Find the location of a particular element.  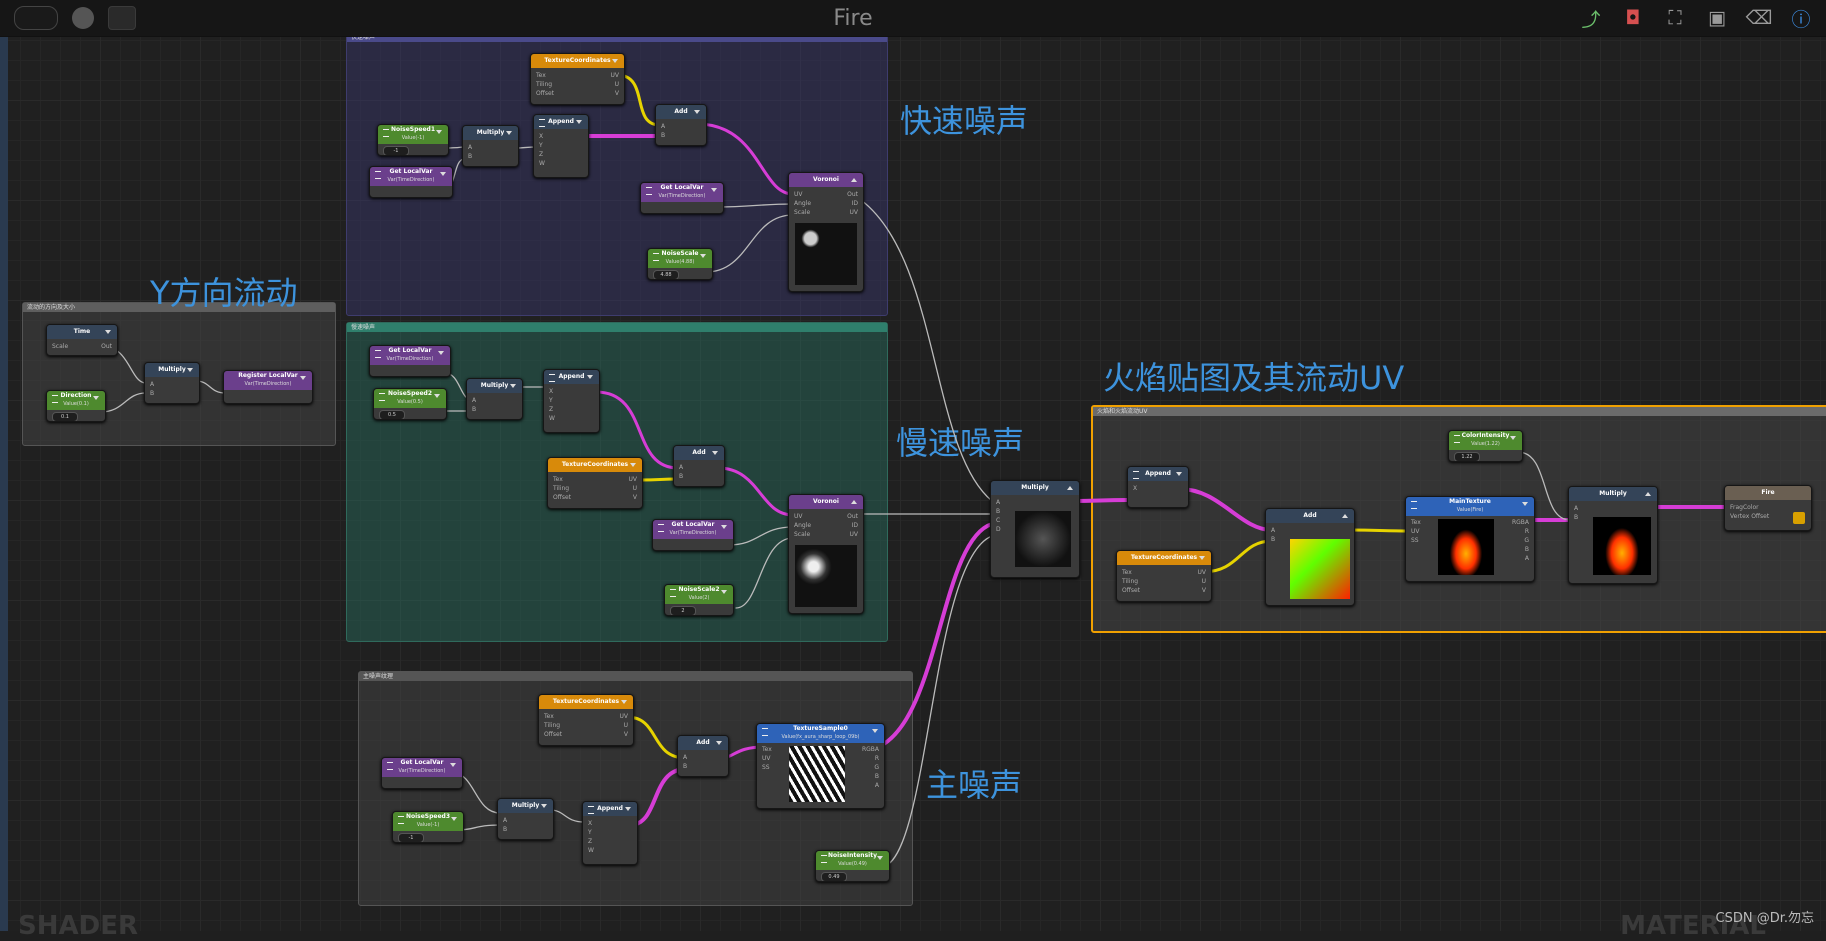

node-slow-texcoords: TextureCoordinates Tex UV Tiling U Offset V is located at coordinates (595, 483).